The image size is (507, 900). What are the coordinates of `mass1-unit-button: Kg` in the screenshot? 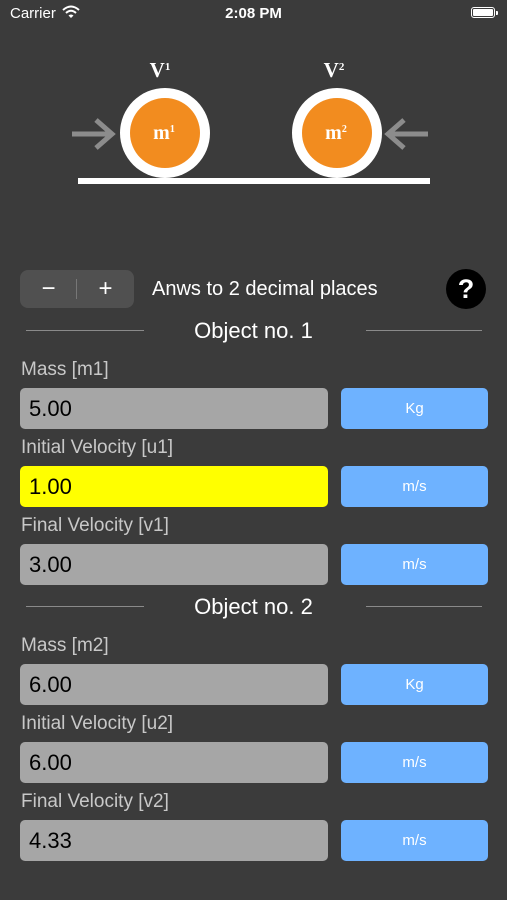 It's located at (414, 408).